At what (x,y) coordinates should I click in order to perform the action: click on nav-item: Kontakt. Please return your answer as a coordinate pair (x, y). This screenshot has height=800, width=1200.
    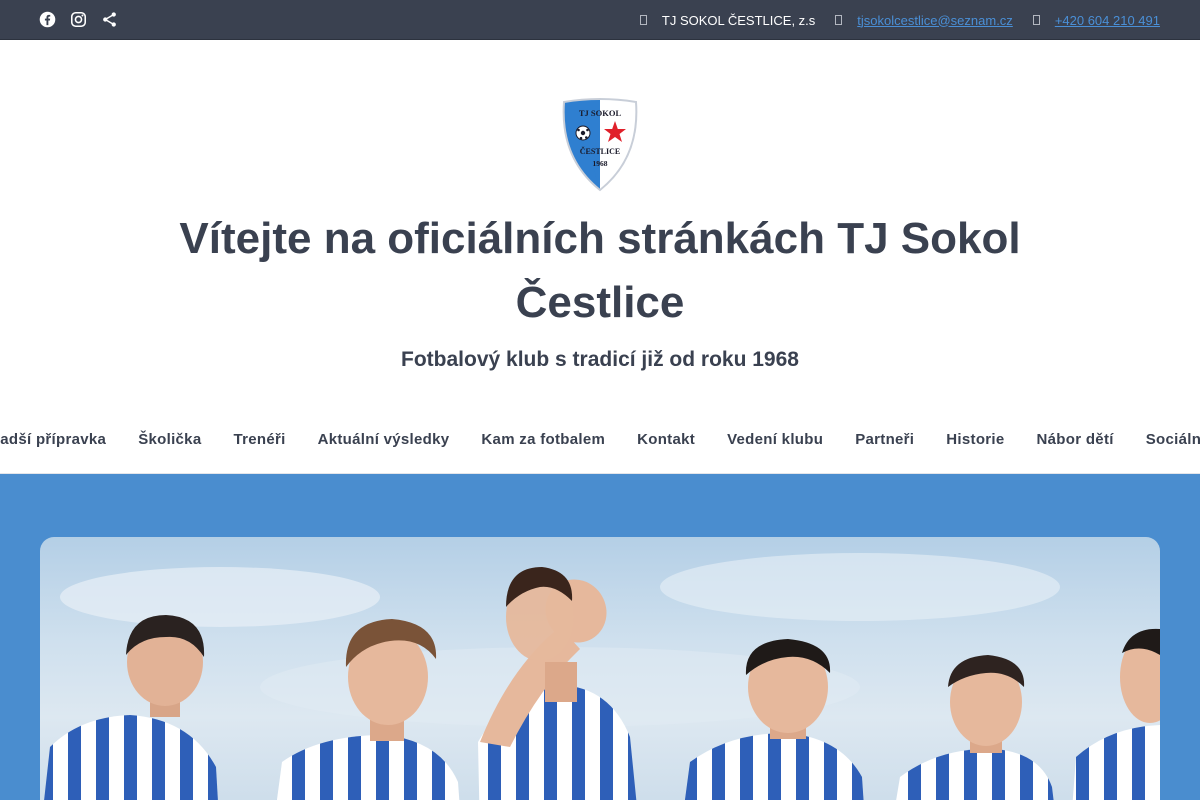
    Looking at the image, I should click on (666, 439).